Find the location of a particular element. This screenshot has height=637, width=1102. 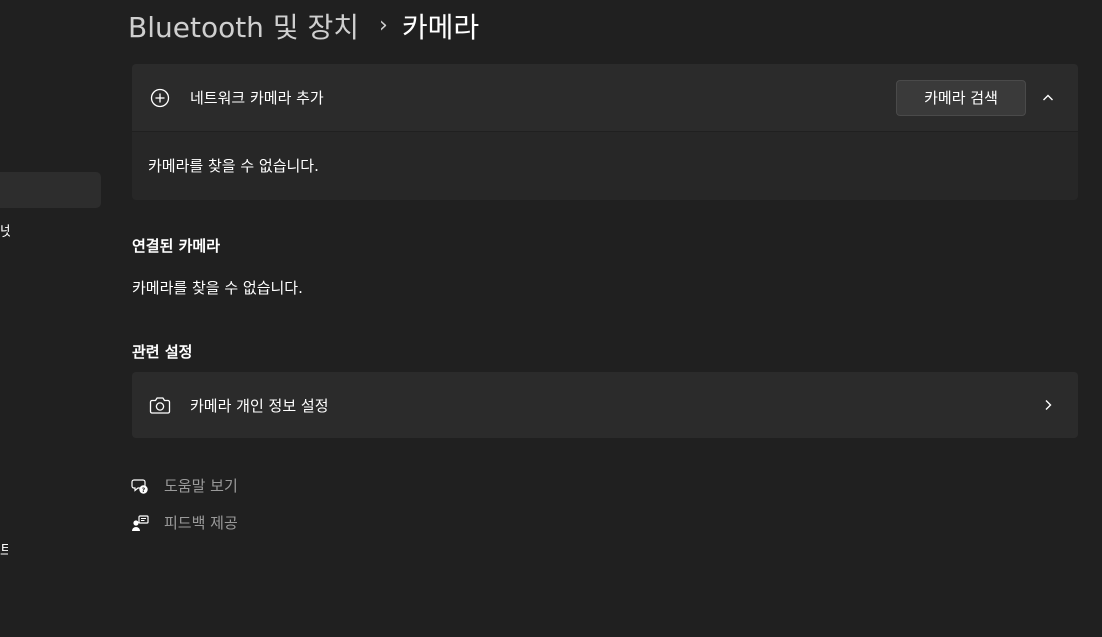

breadcrumb: Bluetooth 및 장치 › 카메라 is located at coordinates (303, 26).